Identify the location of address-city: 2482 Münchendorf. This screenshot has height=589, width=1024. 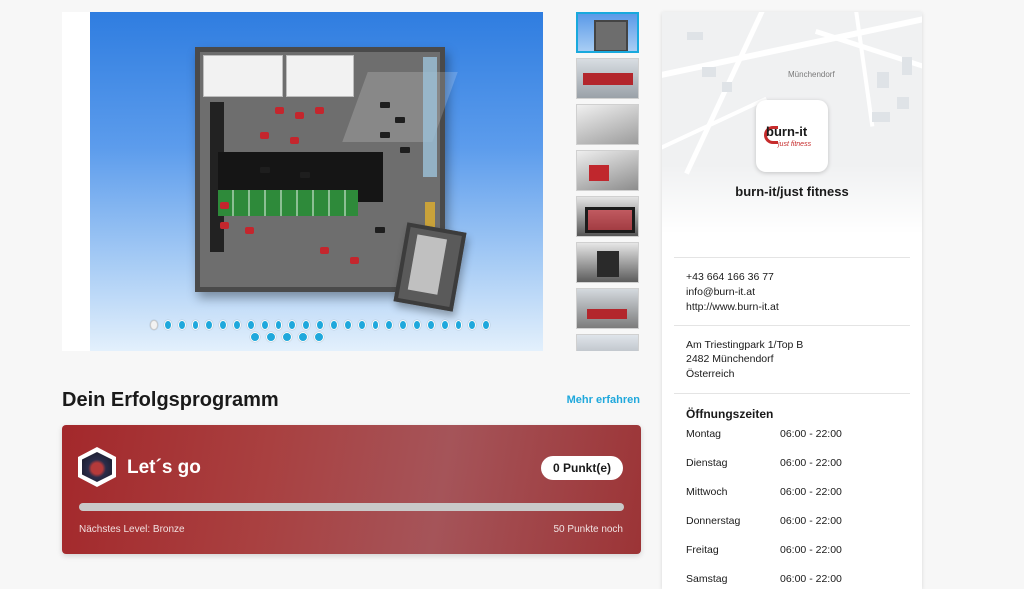
(730, 359).